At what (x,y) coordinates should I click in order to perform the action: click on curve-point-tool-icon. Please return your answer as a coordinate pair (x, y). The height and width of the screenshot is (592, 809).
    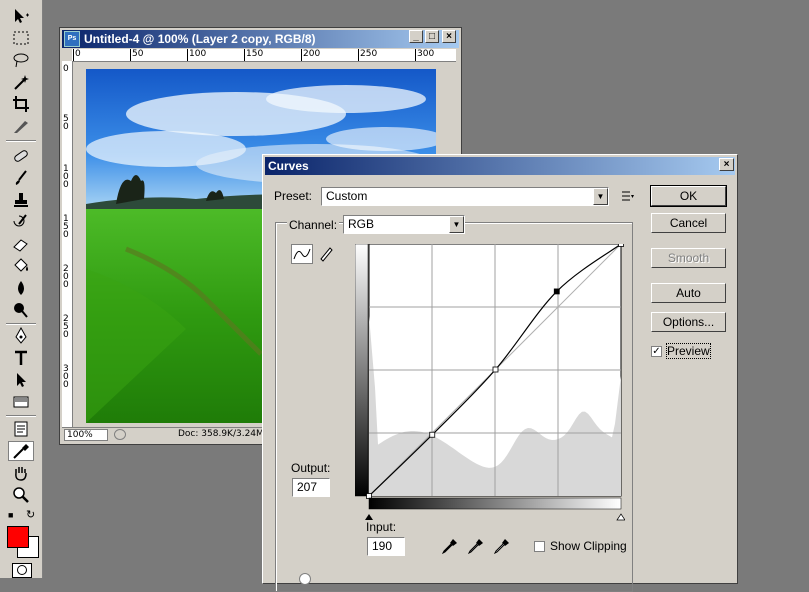
    Looking at the image, I should click on (302, 254).